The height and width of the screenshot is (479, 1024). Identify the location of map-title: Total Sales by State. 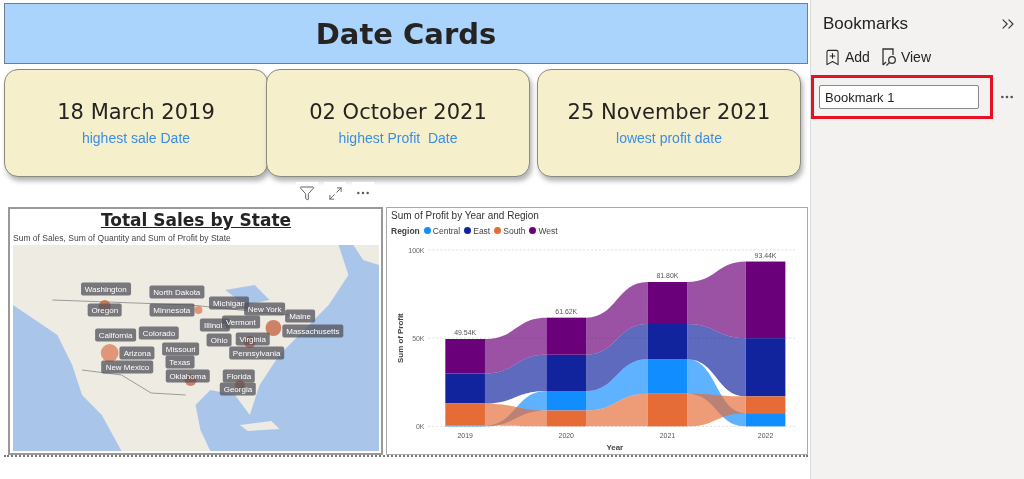
(196, 220).